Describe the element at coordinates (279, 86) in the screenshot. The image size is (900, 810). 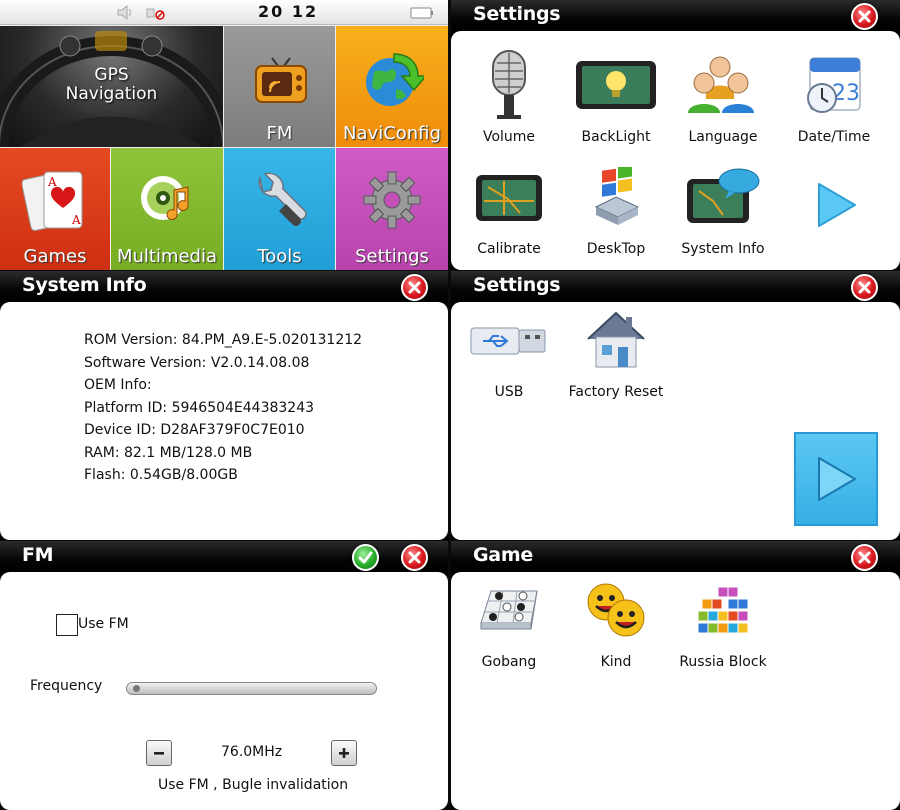
I see `fm-tile: FM` at that location.